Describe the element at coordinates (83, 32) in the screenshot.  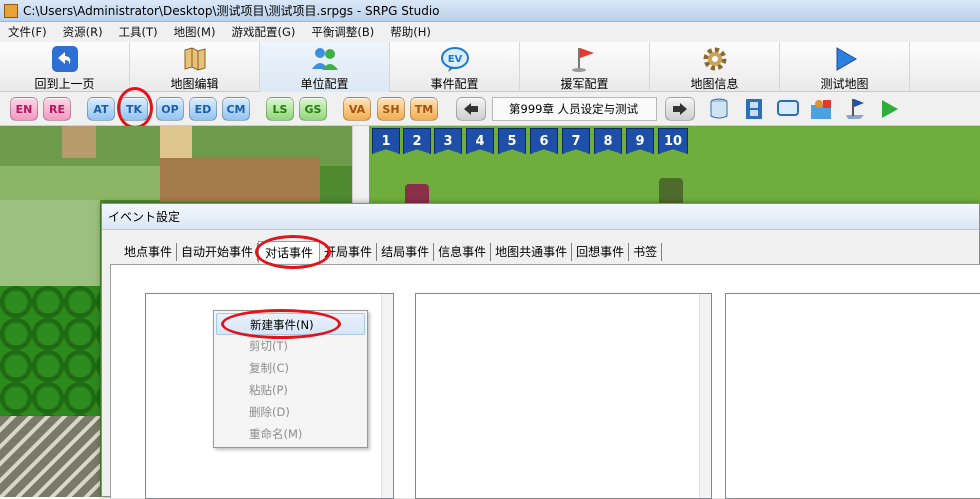
I see `menu-resource: 资源(R)` at that location.